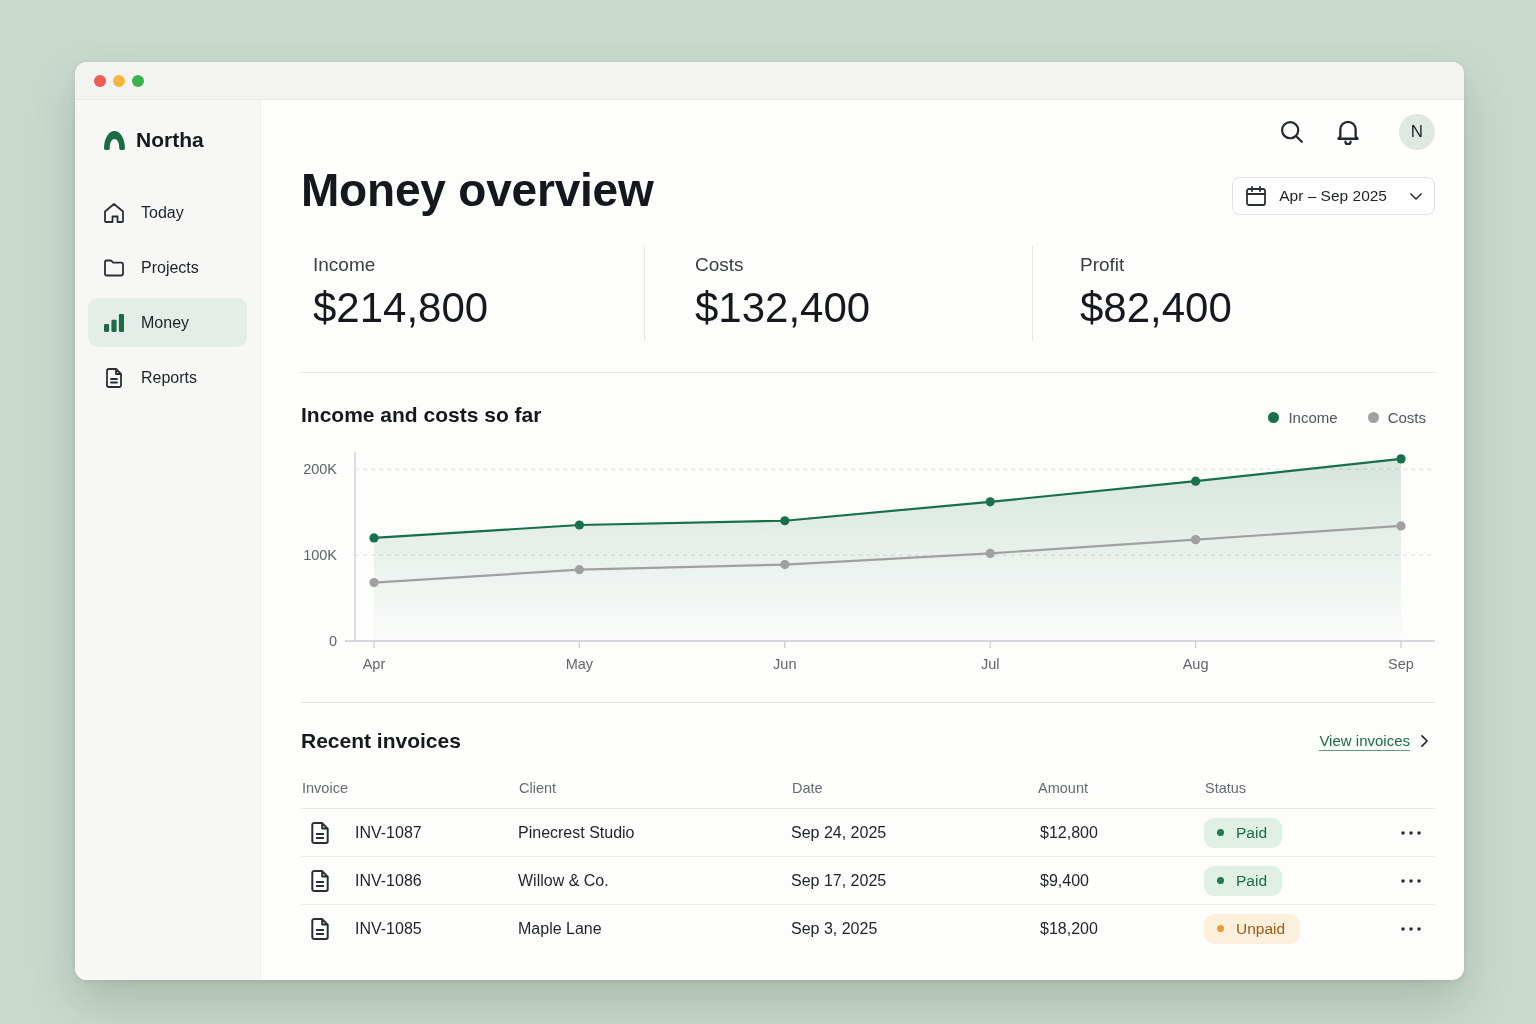 The width and height of the screenshot is (1536, 1024). I want to click on column-header: Client, so click(538, 788).